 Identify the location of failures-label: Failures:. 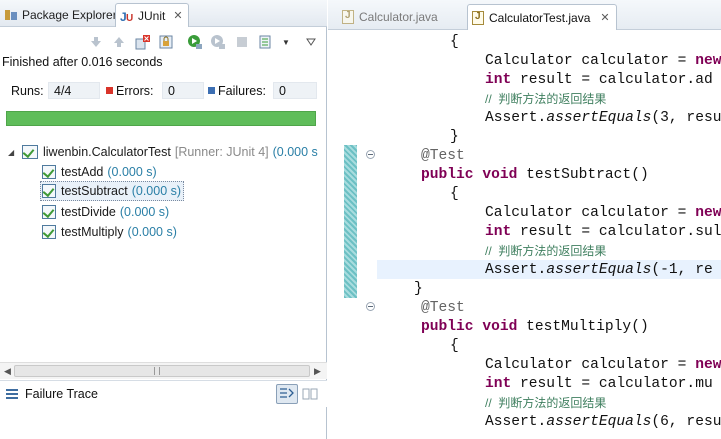
(242, 91).